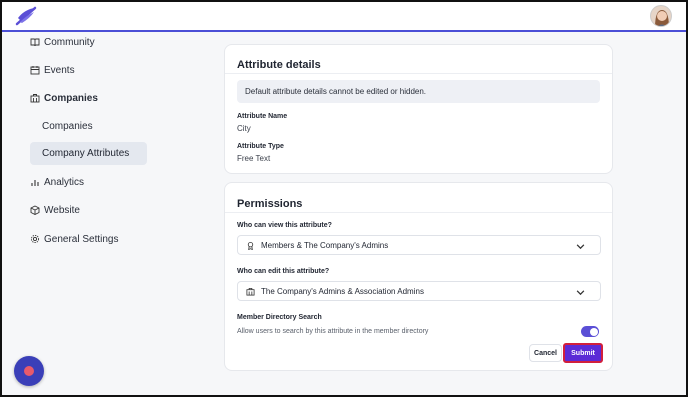 This screenshot has width=688, height=397. I want to click on sidebar-item-events: Events, so click(52, 70).